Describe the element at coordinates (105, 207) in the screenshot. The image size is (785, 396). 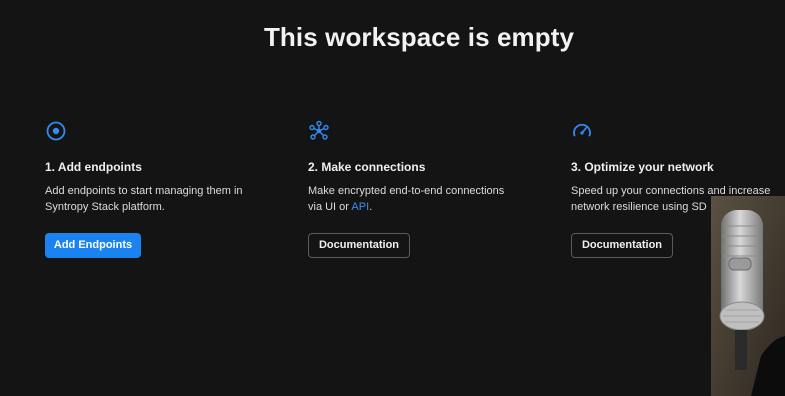
I see `step-description-line: Syntropy Stack platform.` at that location.